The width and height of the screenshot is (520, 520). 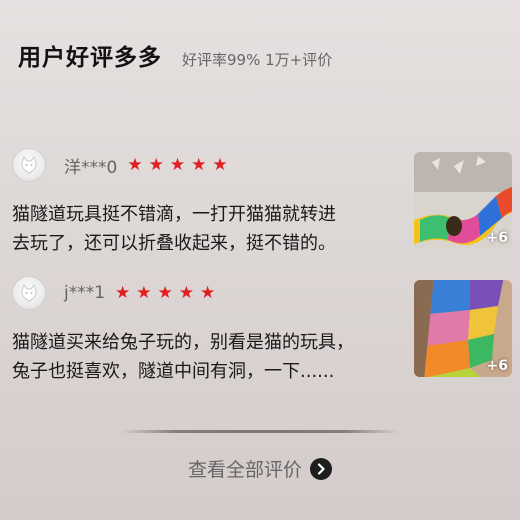 I want to click on section-title: 用户好评多多, so click(x=90, y=58).